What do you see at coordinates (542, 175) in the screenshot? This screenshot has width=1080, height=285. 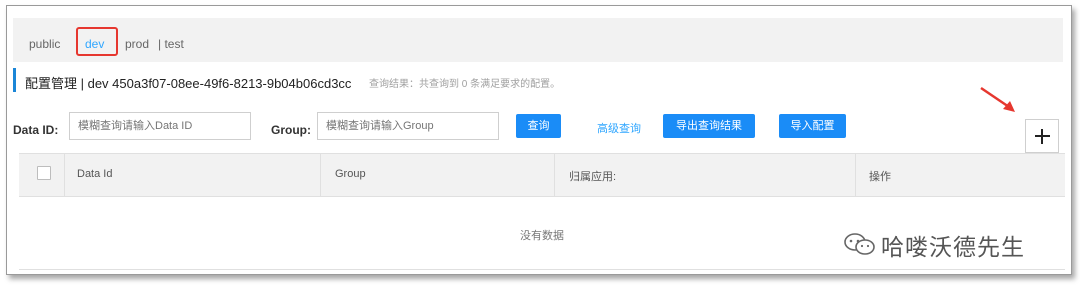 I see `table-header: Data Id Group 归属应用: 操作` at bounding box center [542, 175].